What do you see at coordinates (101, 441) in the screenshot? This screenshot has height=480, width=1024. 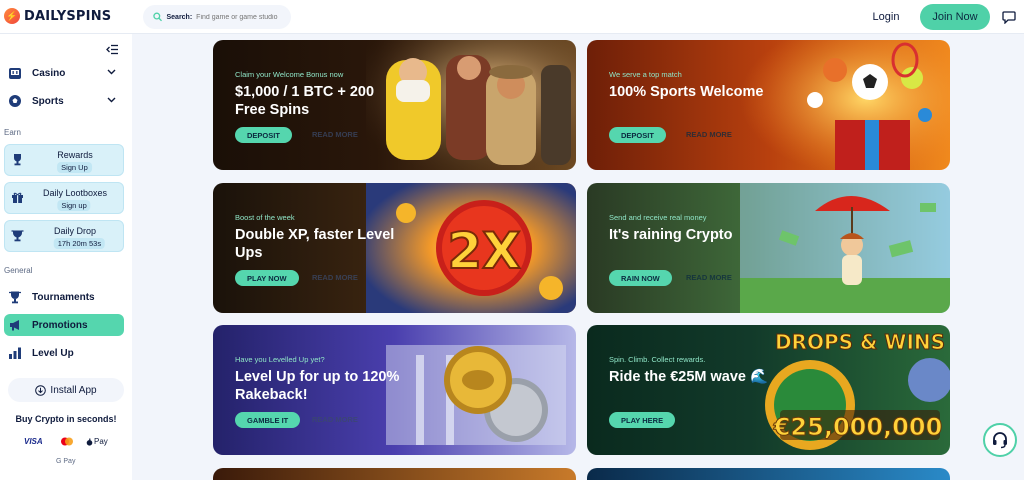 I see `apple-pay-label: Pay` at bounding box center [101, 441].